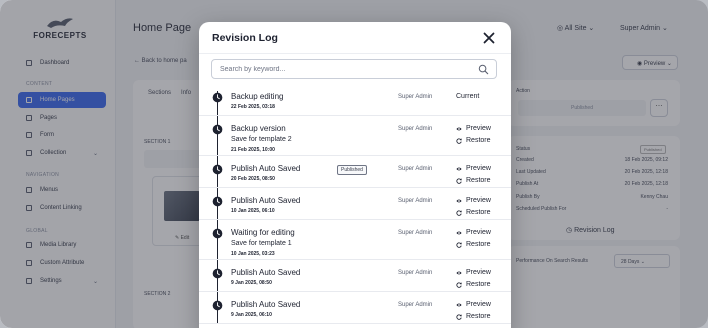 The width and height of the screenshot is (708, 328). I want to click on revision-date: 9 Jan 2025, 06:10, so click(251, 315).